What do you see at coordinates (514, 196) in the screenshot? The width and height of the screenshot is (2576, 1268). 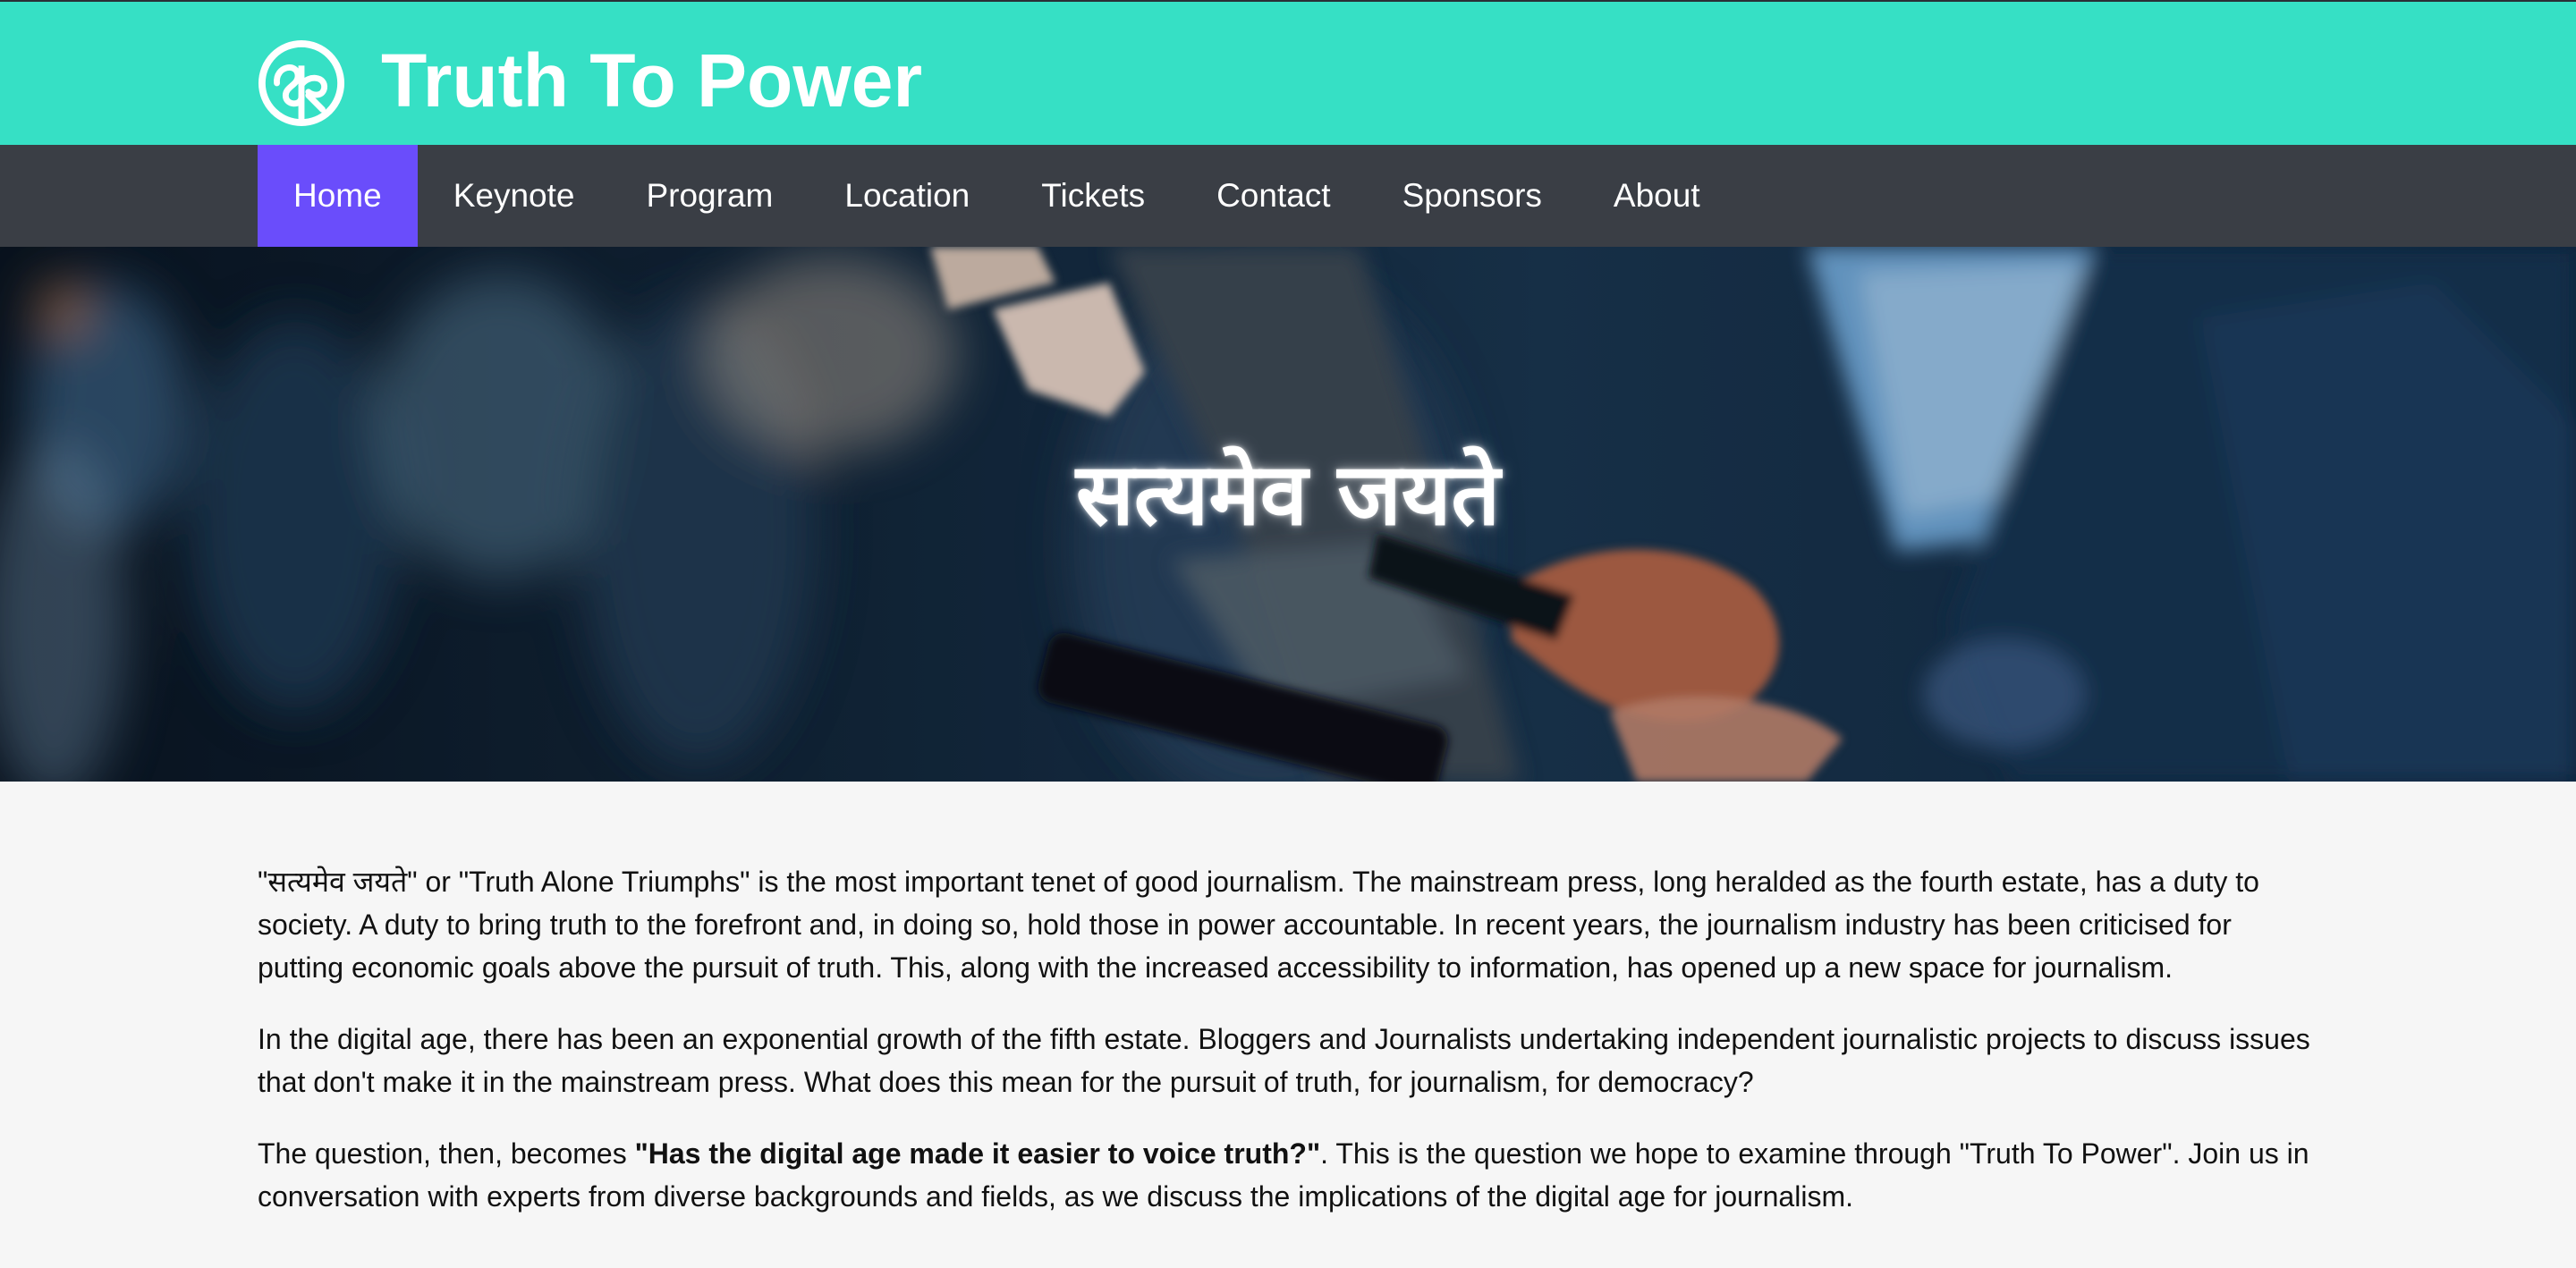 I see `nav-item-keynote: Keynote` at bounding box center [514, 196].